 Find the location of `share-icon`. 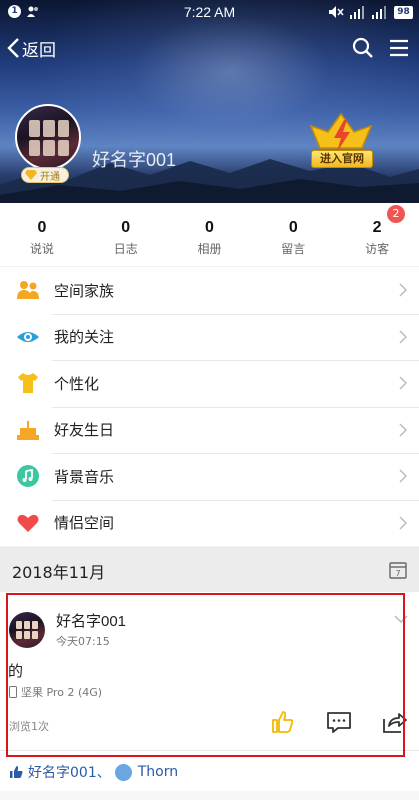

share-icon is located at coordinates (394, 722).